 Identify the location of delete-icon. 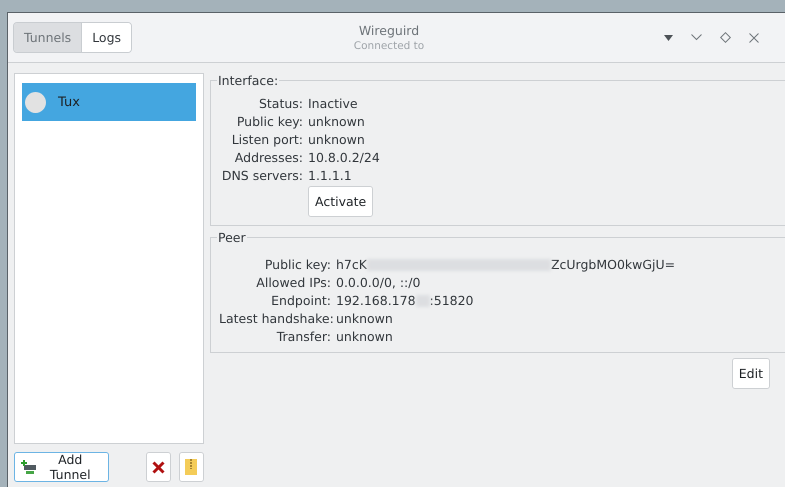
(158, 467).